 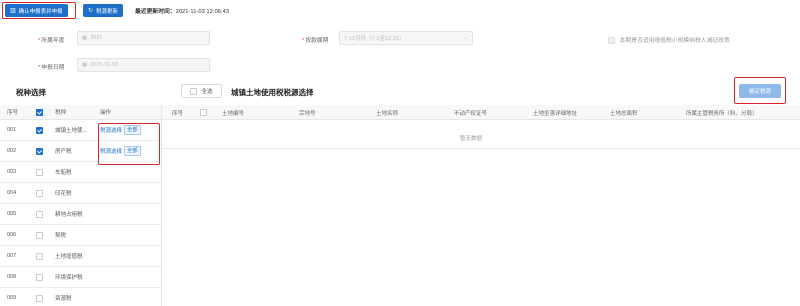 I want to click on chevron-down-icon: ⌄, so click(x=465, y=38).